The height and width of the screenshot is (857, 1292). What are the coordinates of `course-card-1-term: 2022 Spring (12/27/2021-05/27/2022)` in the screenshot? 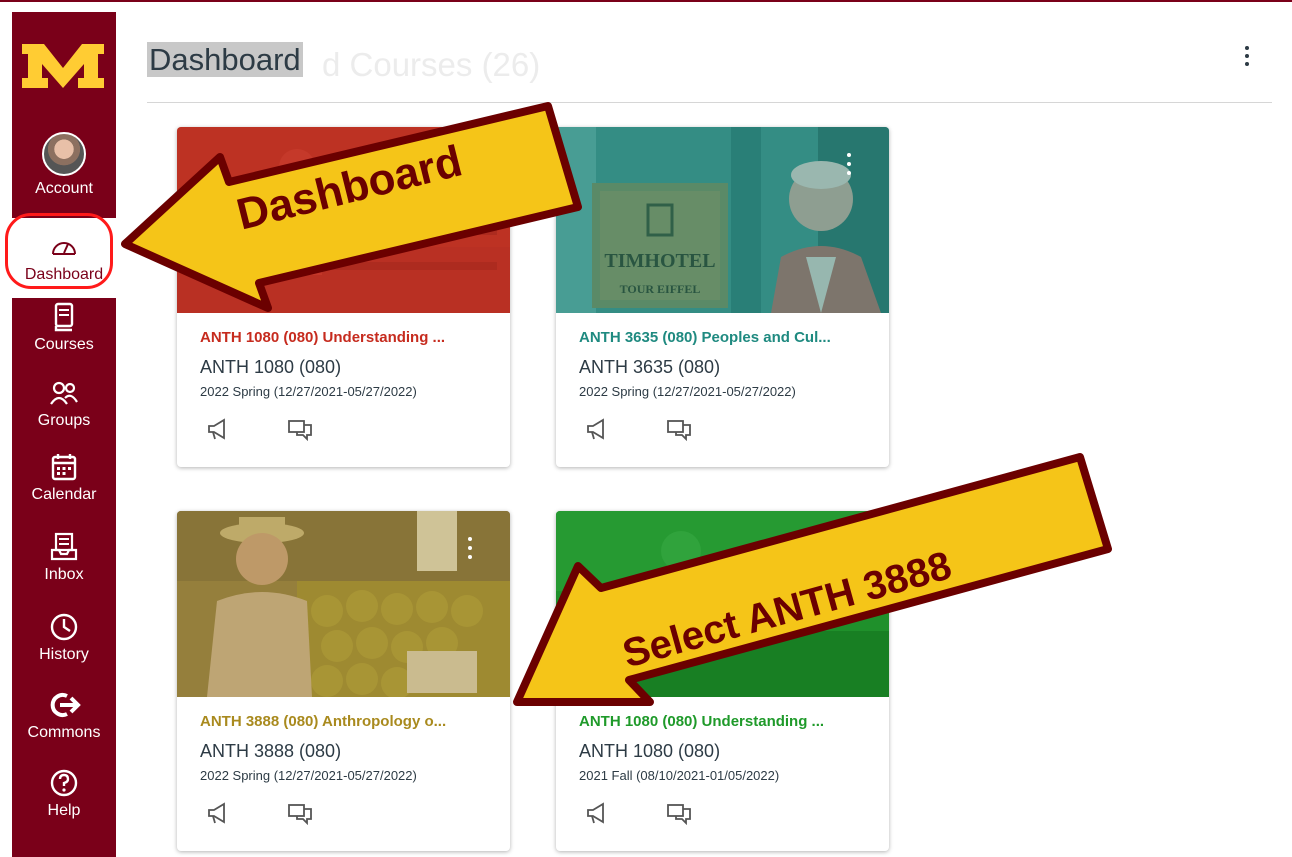 It's located at (308, 391).